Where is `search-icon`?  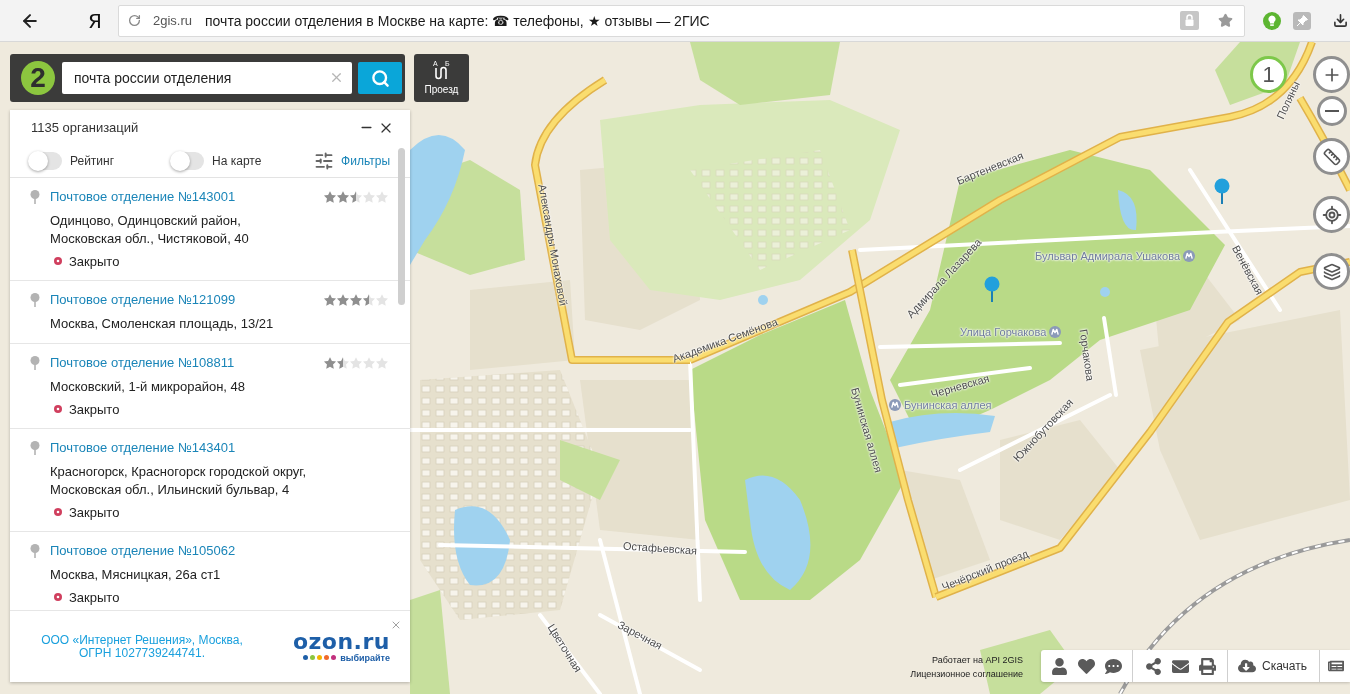
search-icon is located at coordinates (380, 78).